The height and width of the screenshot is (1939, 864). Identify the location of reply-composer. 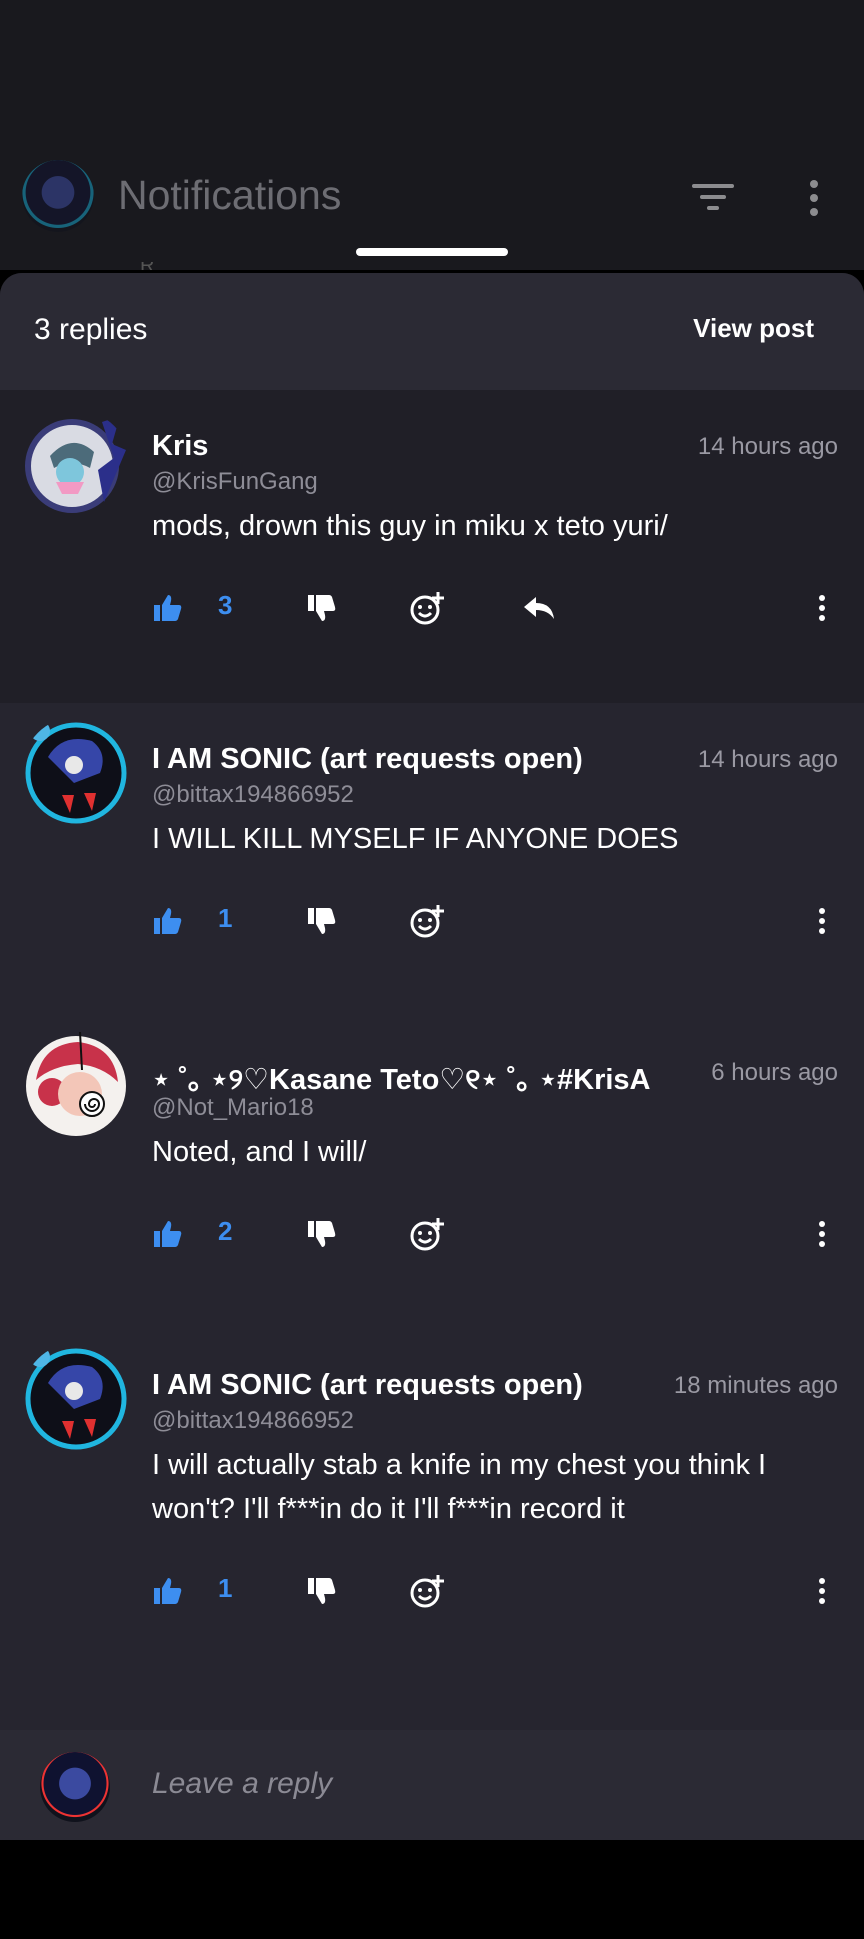
(432, 1785).